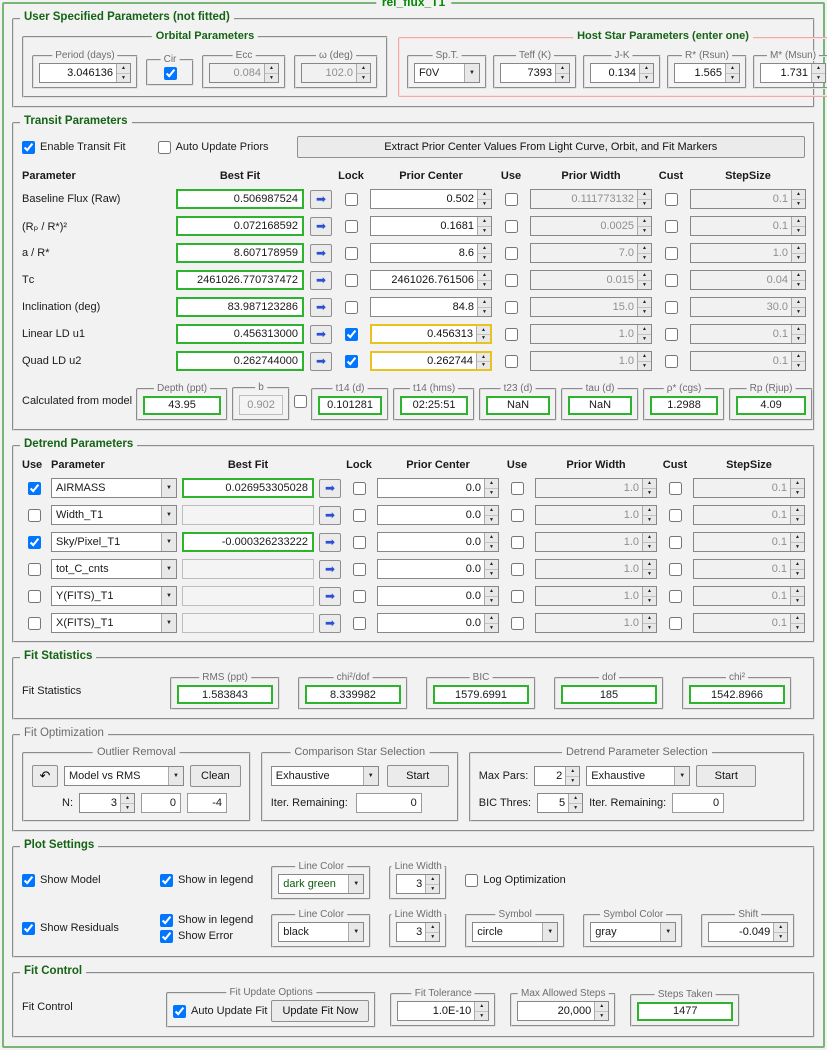 This screenshot has height=1050, width=827. I want to click on detrend-param-select: Sky/Pixel_T1 ▼, so click(114, 542).